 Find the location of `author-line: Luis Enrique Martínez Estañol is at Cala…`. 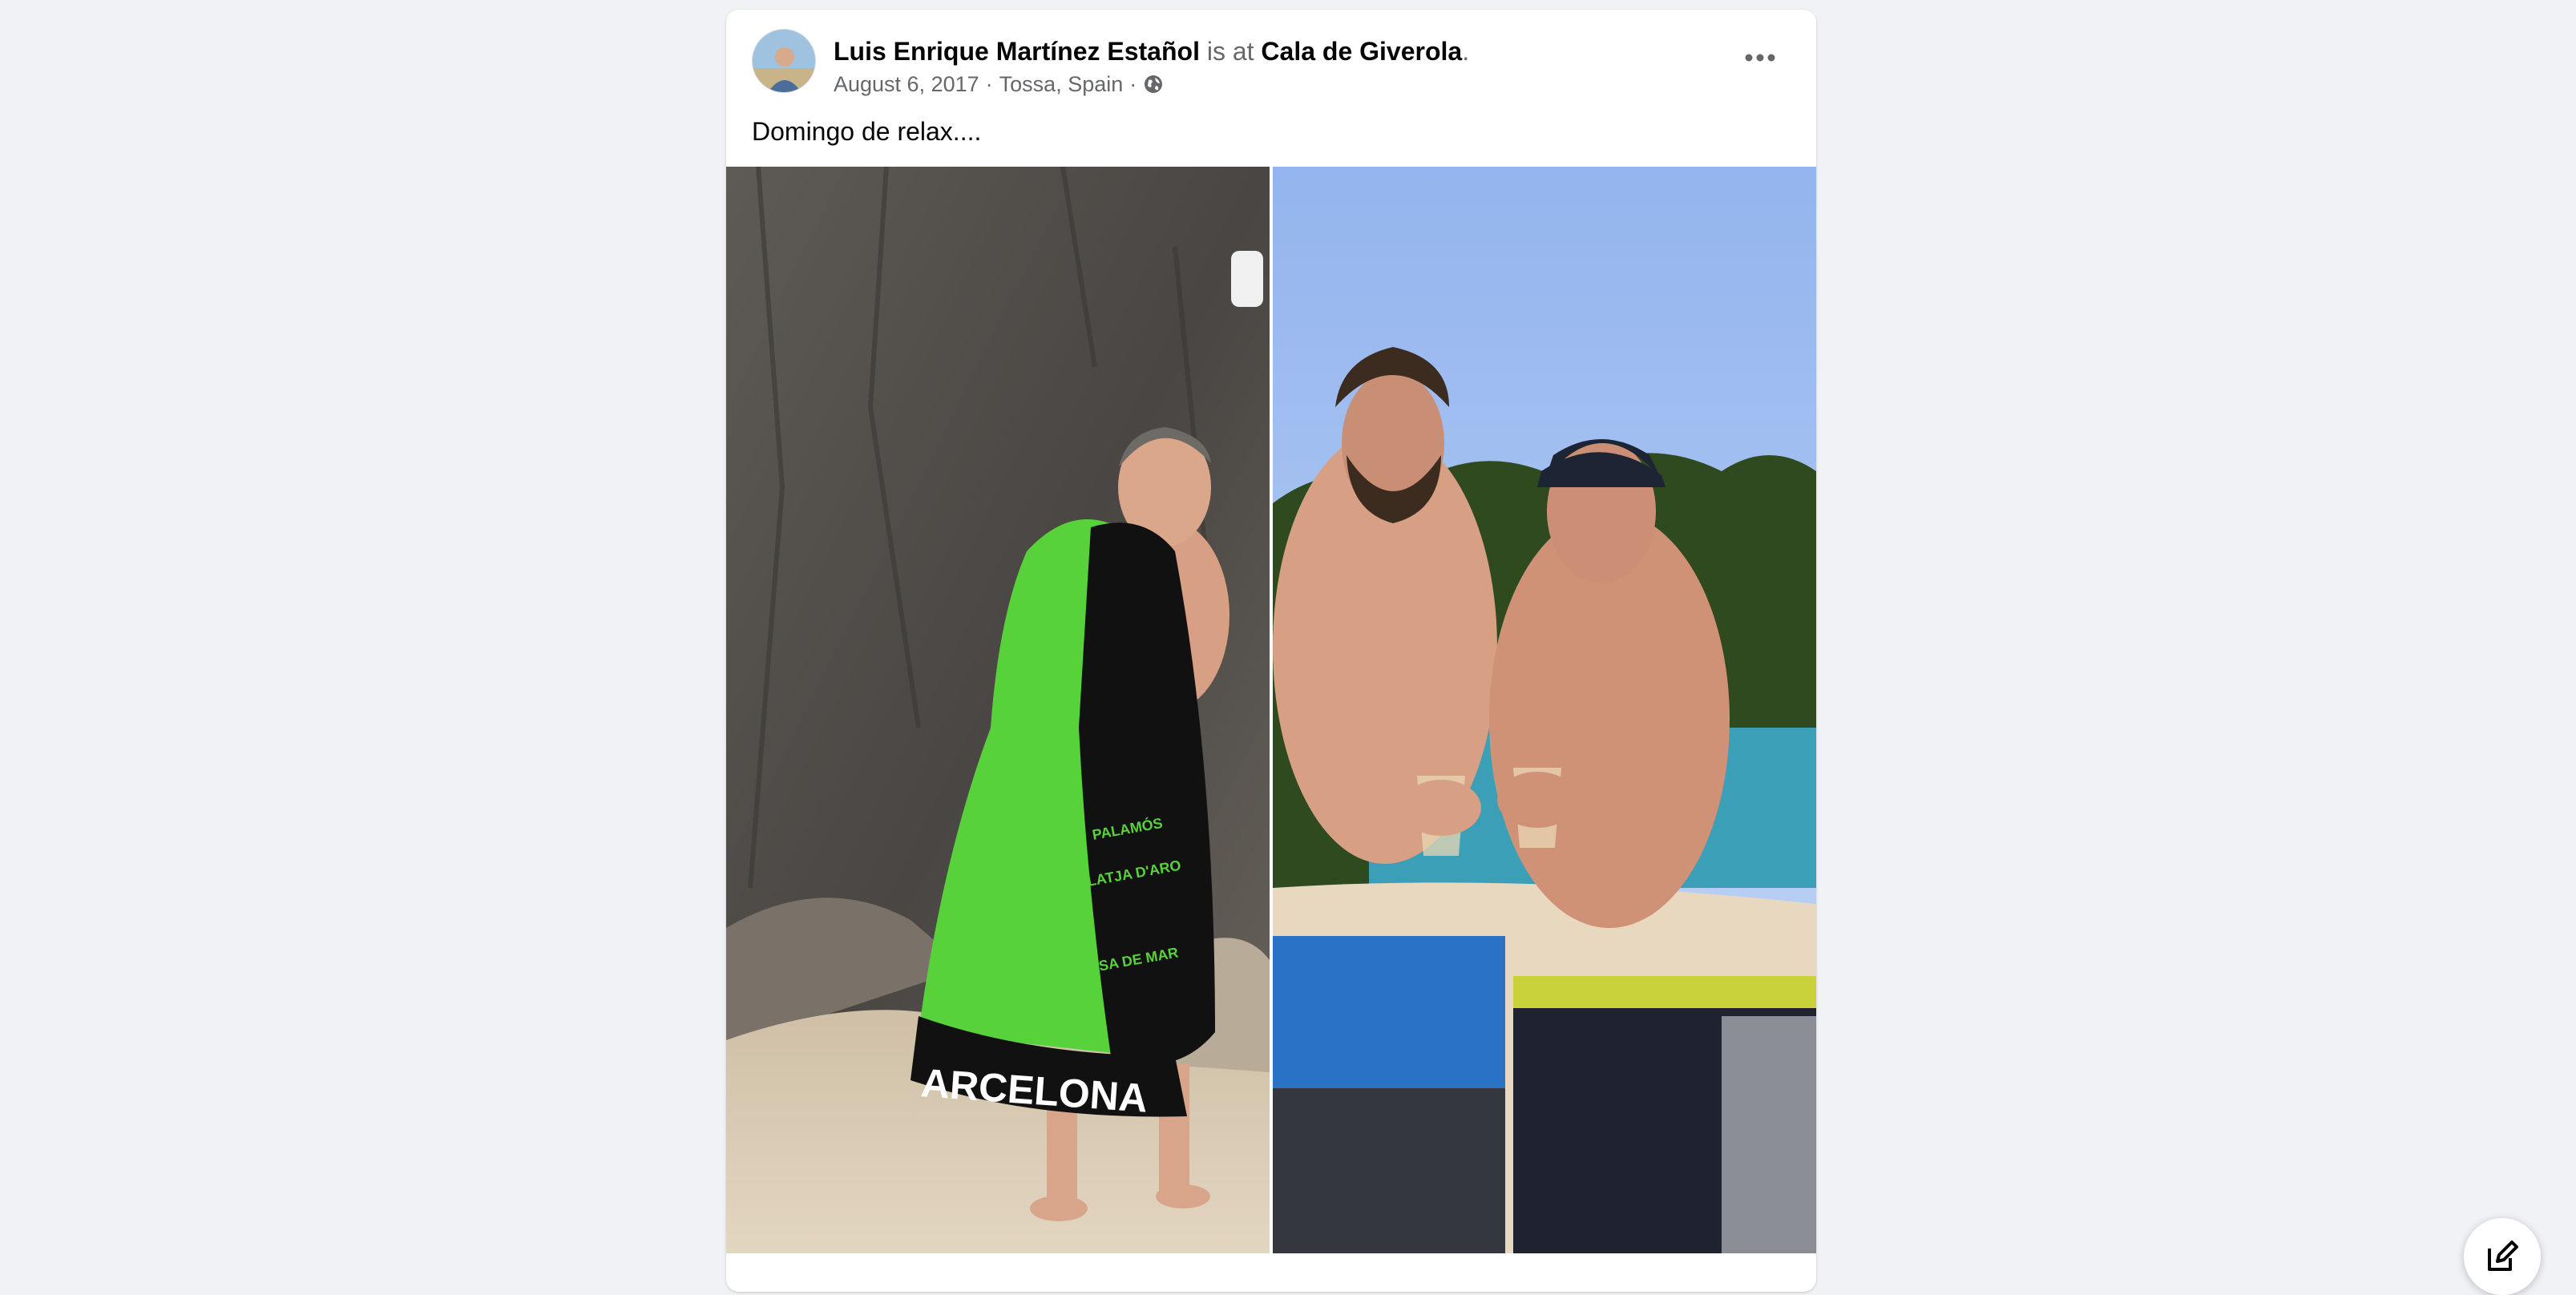

author-line: Luis Enrique Martínez Estañol is at Cala… is located at coordinates (1151, 51).